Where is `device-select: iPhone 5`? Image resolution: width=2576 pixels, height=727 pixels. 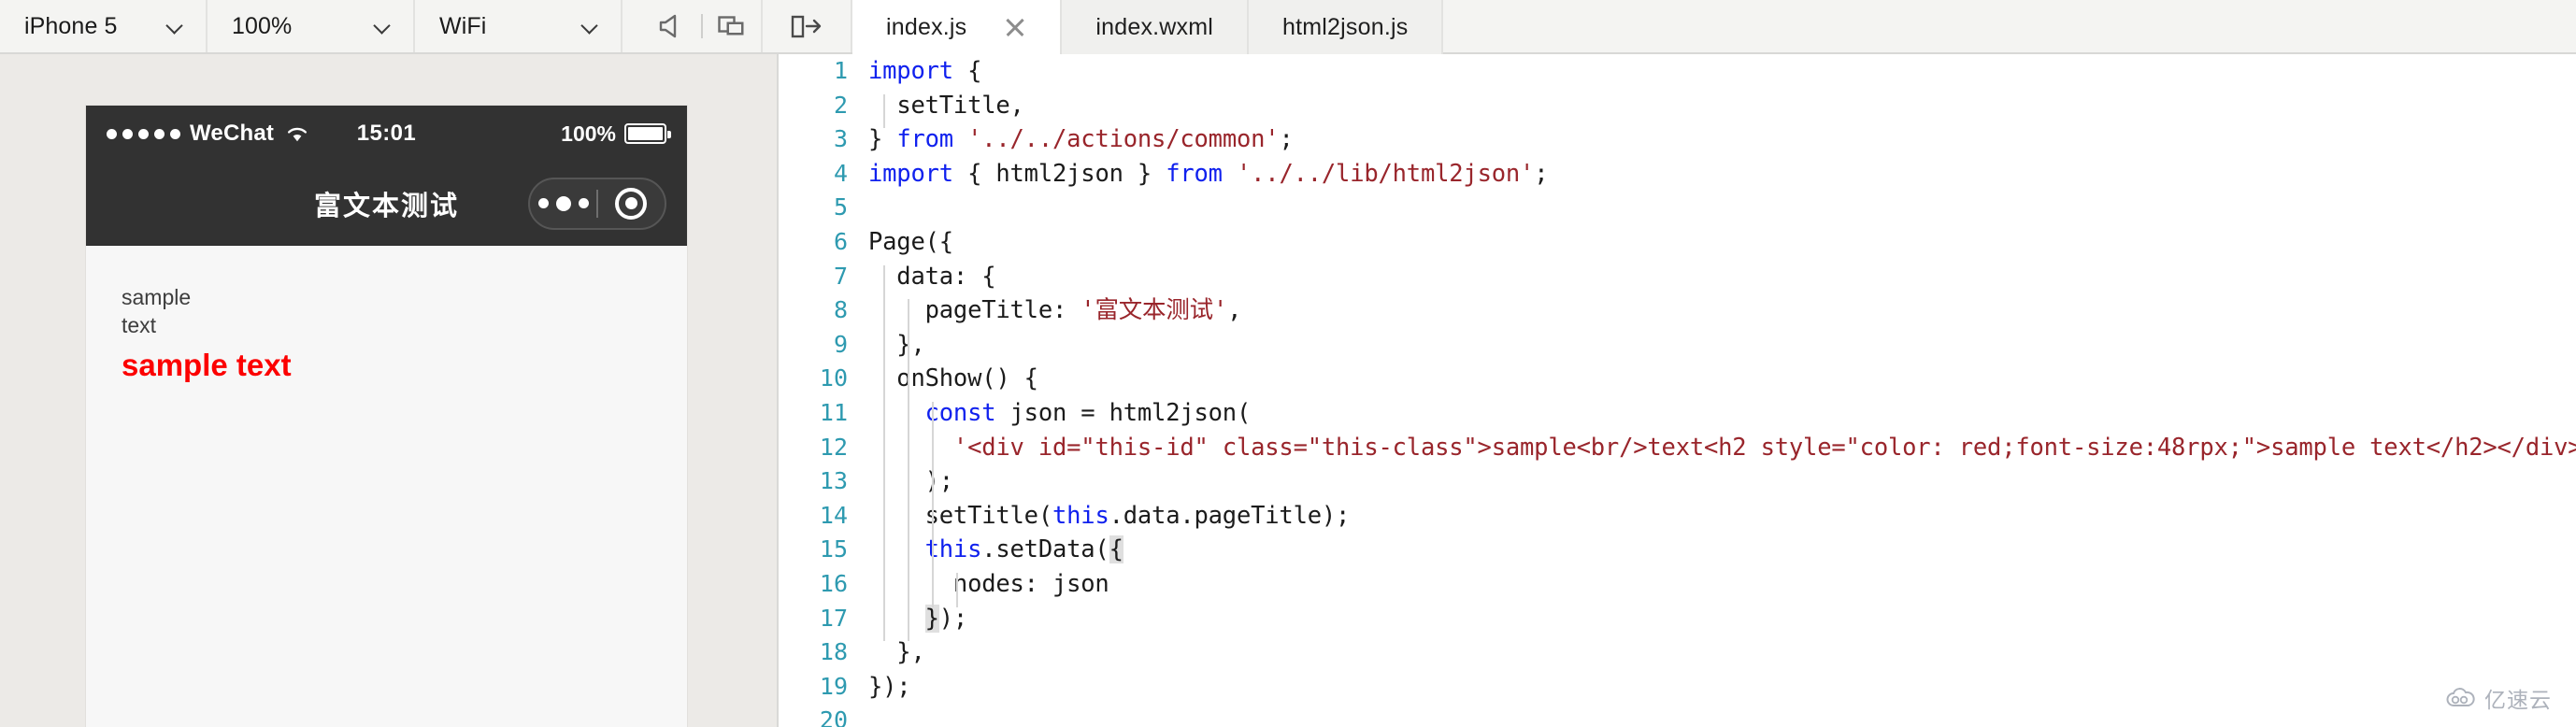
device-select: iPhone 5 is located at coordinates (104, 26).